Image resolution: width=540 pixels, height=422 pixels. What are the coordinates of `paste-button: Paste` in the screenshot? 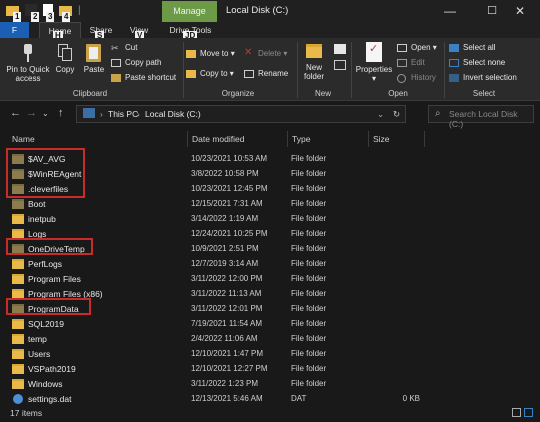 It's located at (94, 58).